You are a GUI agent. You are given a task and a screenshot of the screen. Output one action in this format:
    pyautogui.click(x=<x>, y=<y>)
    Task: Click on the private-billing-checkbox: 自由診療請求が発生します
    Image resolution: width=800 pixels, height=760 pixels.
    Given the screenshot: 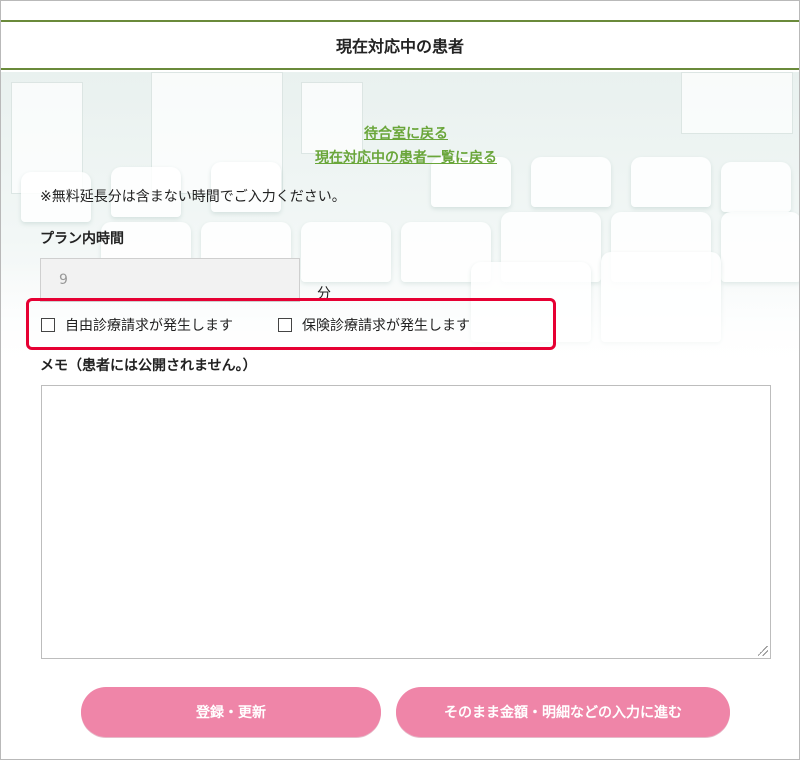 What is the action you would take?
    pyautogui.click(x=137, y=325)
    